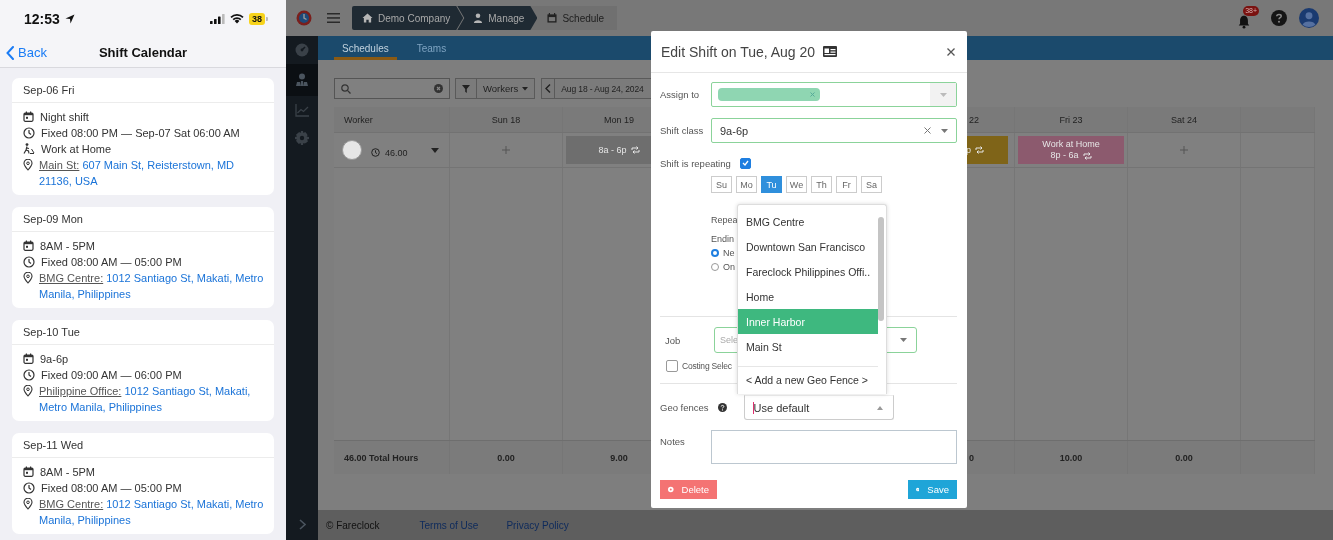  Describe the element at coordinates (54, 359) in the screenshot. I see `shift-name: 9a-6p` at that location.